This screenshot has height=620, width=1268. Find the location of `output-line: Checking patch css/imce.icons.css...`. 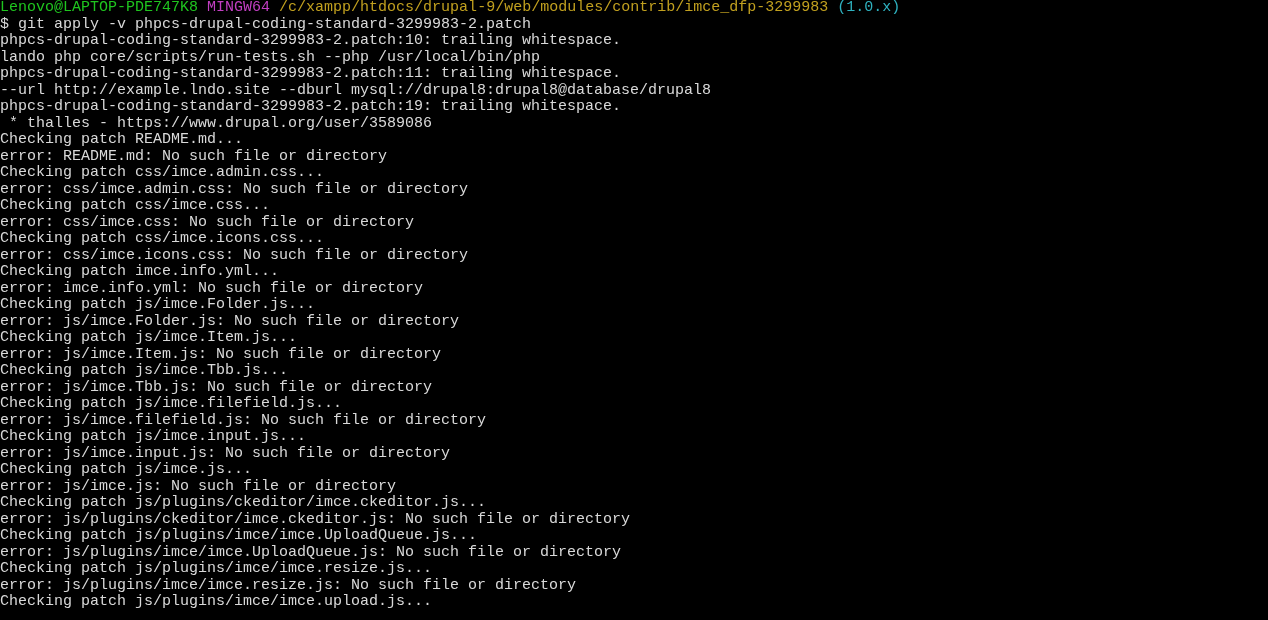

output-line: Checking patch css/imce.icons.css... is located at coordinates (162, 238).